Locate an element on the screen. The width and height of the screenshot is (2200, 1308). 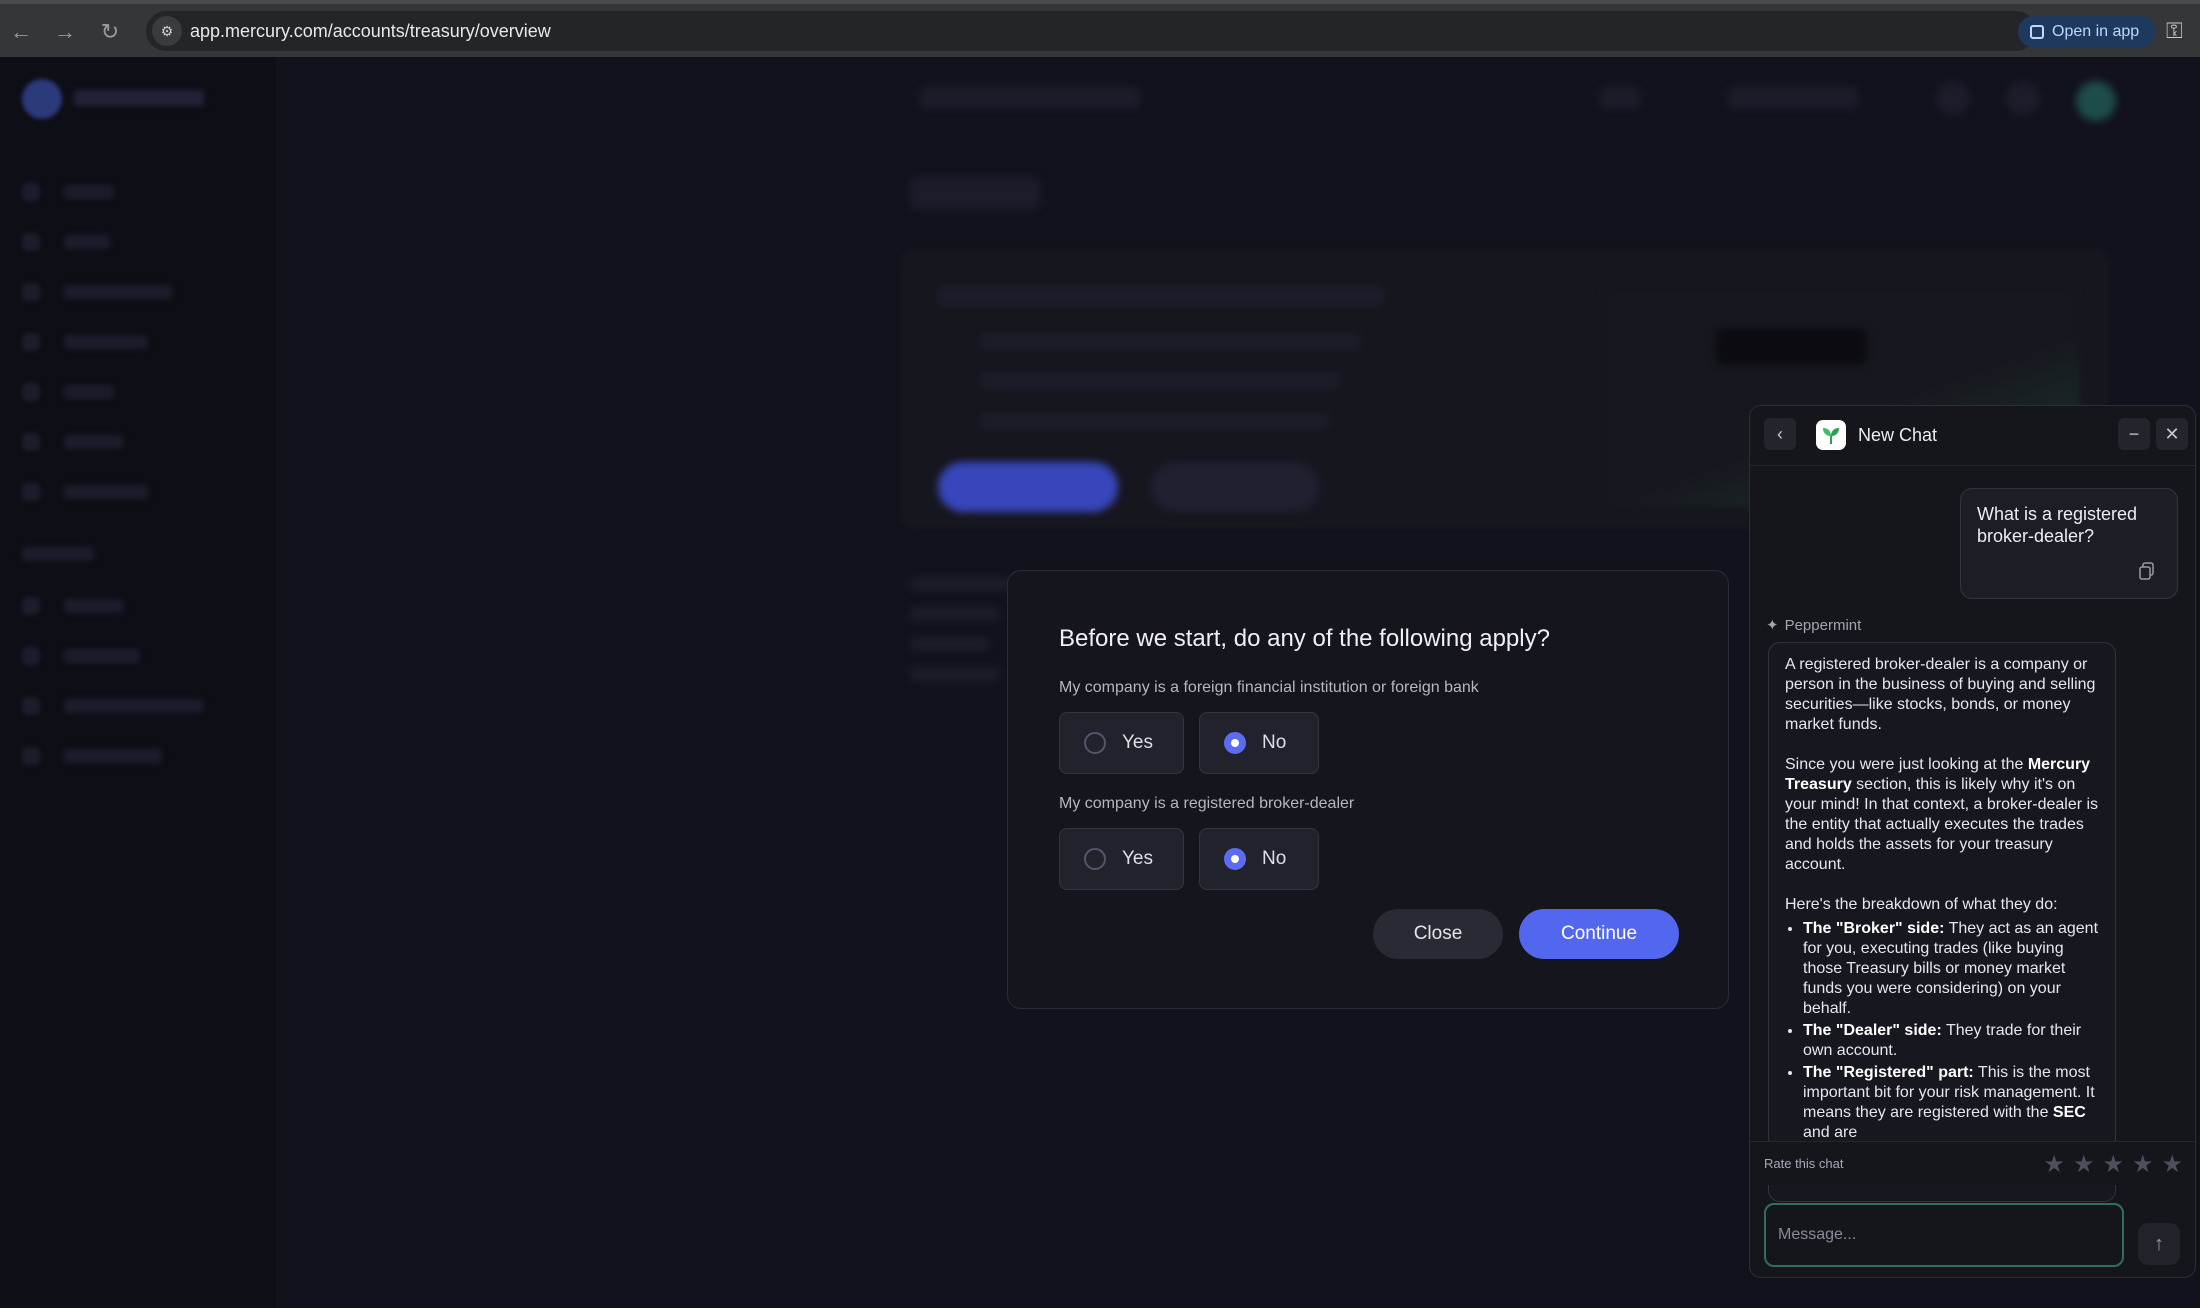
sidebar is located at coordinates (138, 682).